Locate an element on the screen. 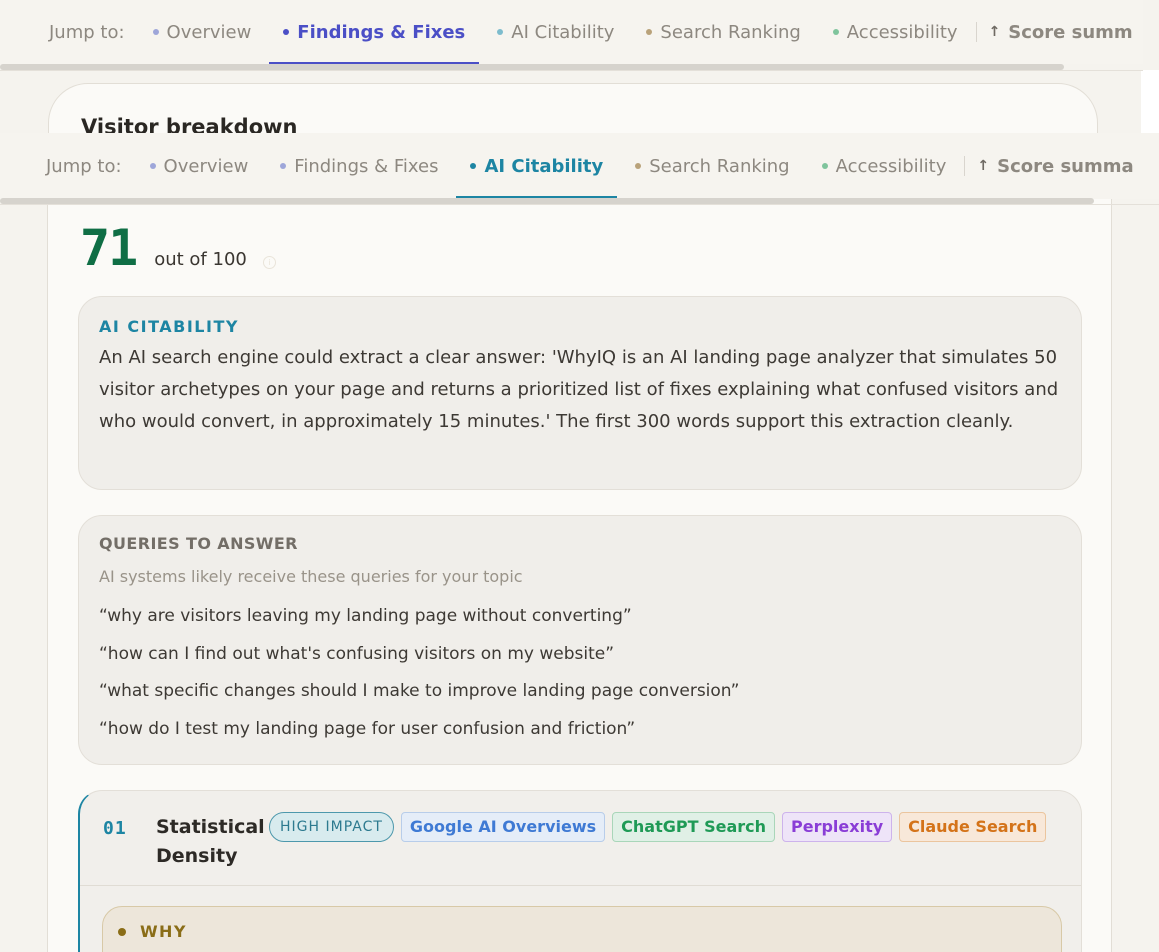 The width and height of the screenshot is (1159, 952). page-edge is located at coordinates (1150, 101).